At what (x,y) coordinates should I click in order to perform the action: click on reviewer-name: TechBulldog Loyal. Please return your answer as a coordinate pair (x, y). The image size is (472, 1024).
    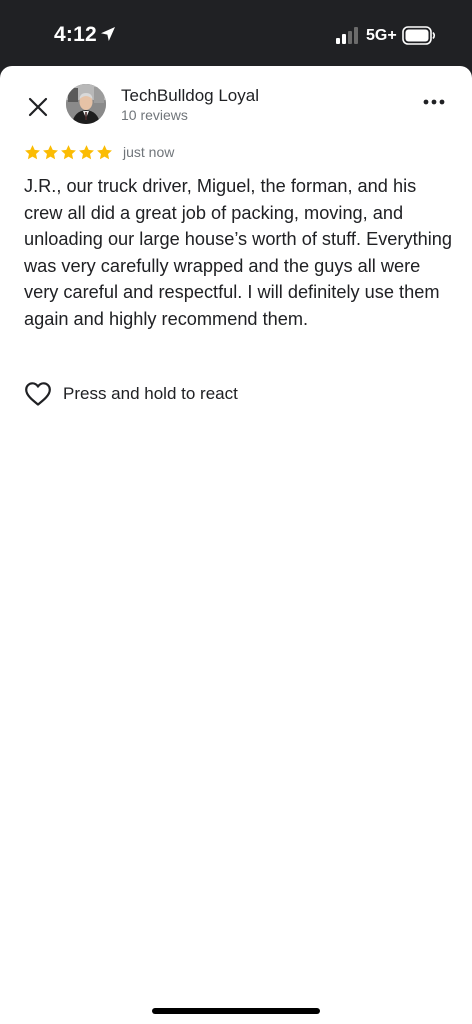
    Looking at the image, I should click on (190, 96).